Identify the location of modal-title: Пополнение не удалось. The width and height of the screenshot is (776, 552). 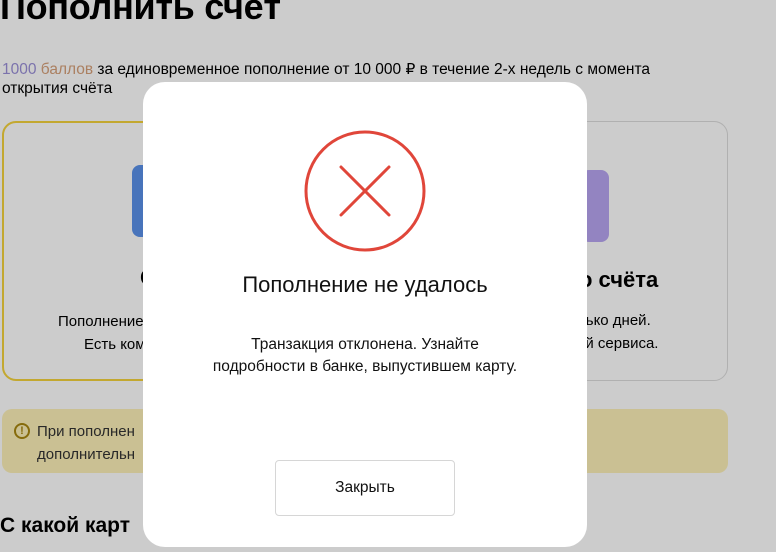
(365, 284).